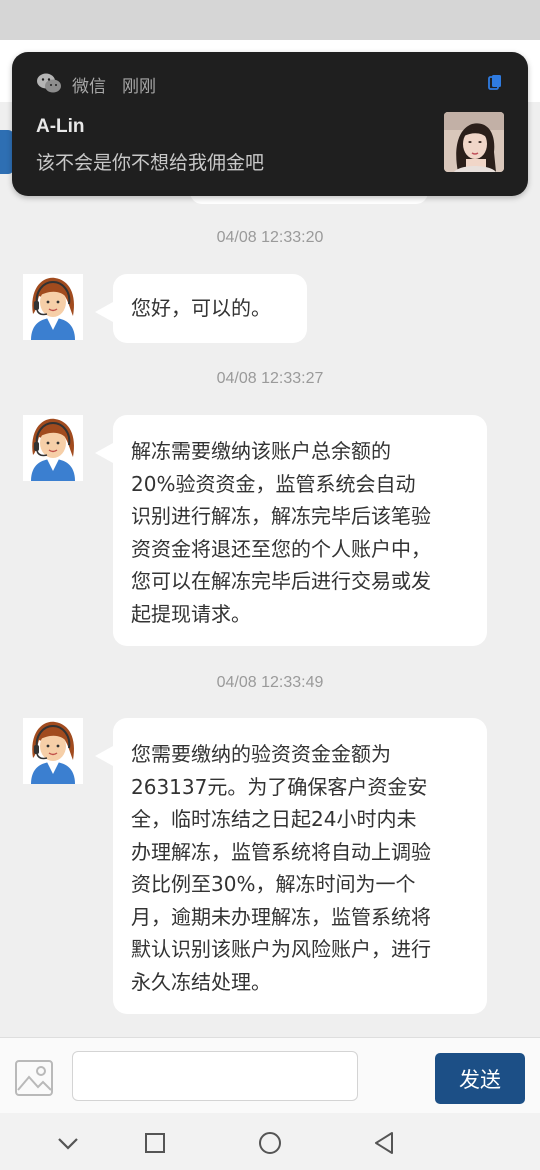 The width and height of the screenshot is (540, 1170). What do you see at coordinates (139, 87) in the screenshot?
I see `notification-time: 刚刚` at bounding box center [139, 87].